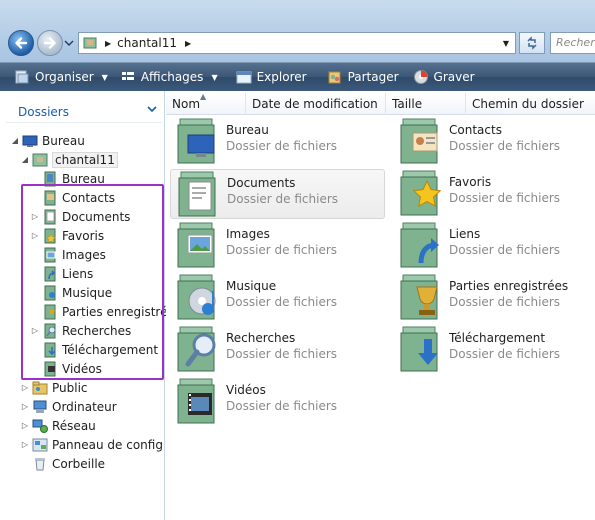 Image resolution: width=595 pixels, height=520 pixels. I want to click on favorites-folder-icon, so click(421, 193).